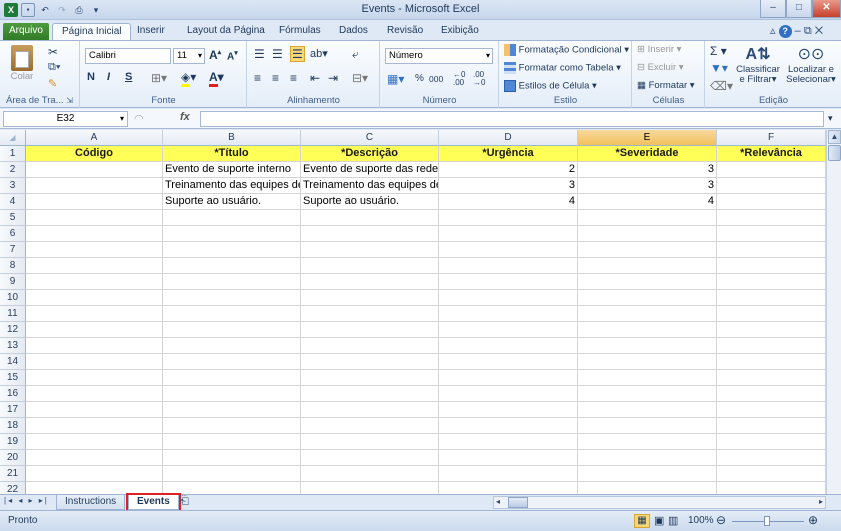 This screenshot has height=531, width=841. Describe the element at coordinates (370, 250) in the screenshot. I see `cell-c7` at that location.